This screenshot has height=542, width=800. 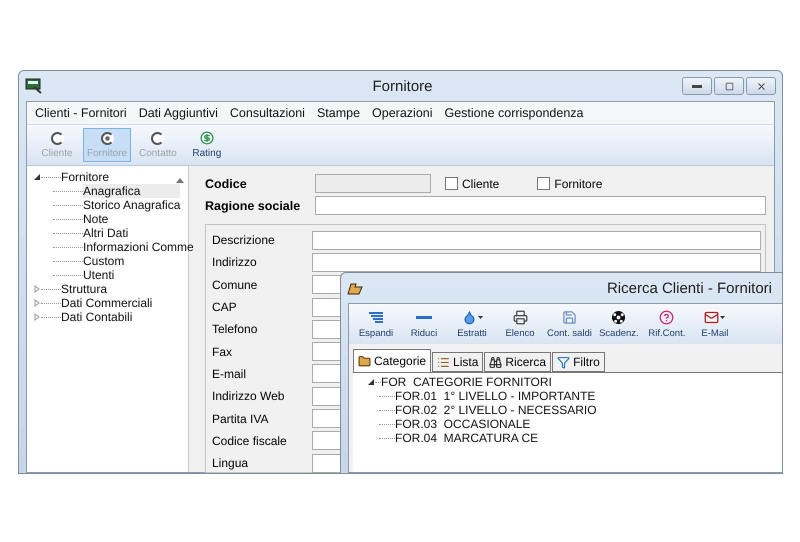 I want to click on field-label: Lingua, so click(x=231, y=463).